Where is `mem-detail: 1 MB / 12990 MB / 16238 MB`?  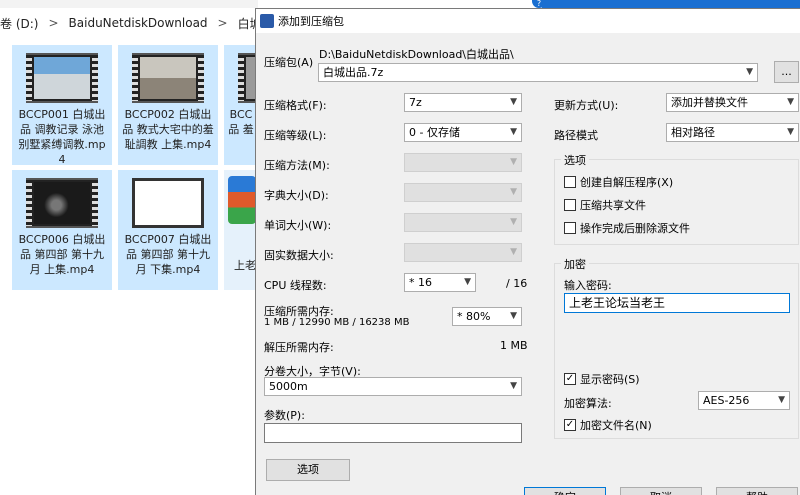 mem-detail: 1 MB / 12990 MB / 16238 MB is located at coordinates (337, 322).